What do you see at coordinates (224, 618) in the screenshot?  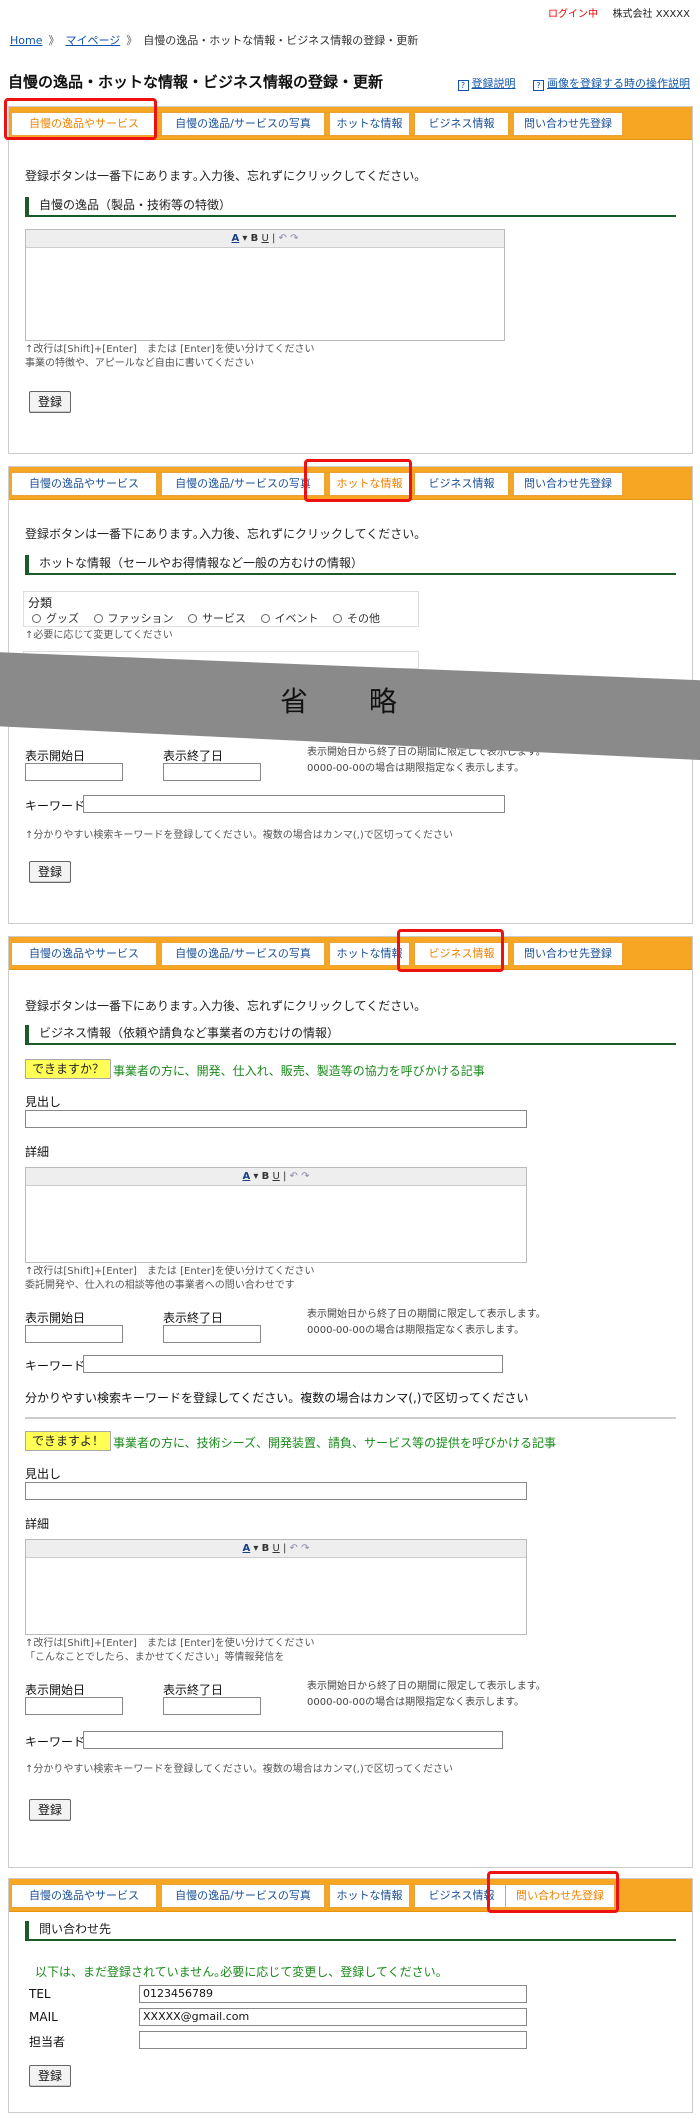 I see `category-option: サービス` at bounding box center [224, 618].